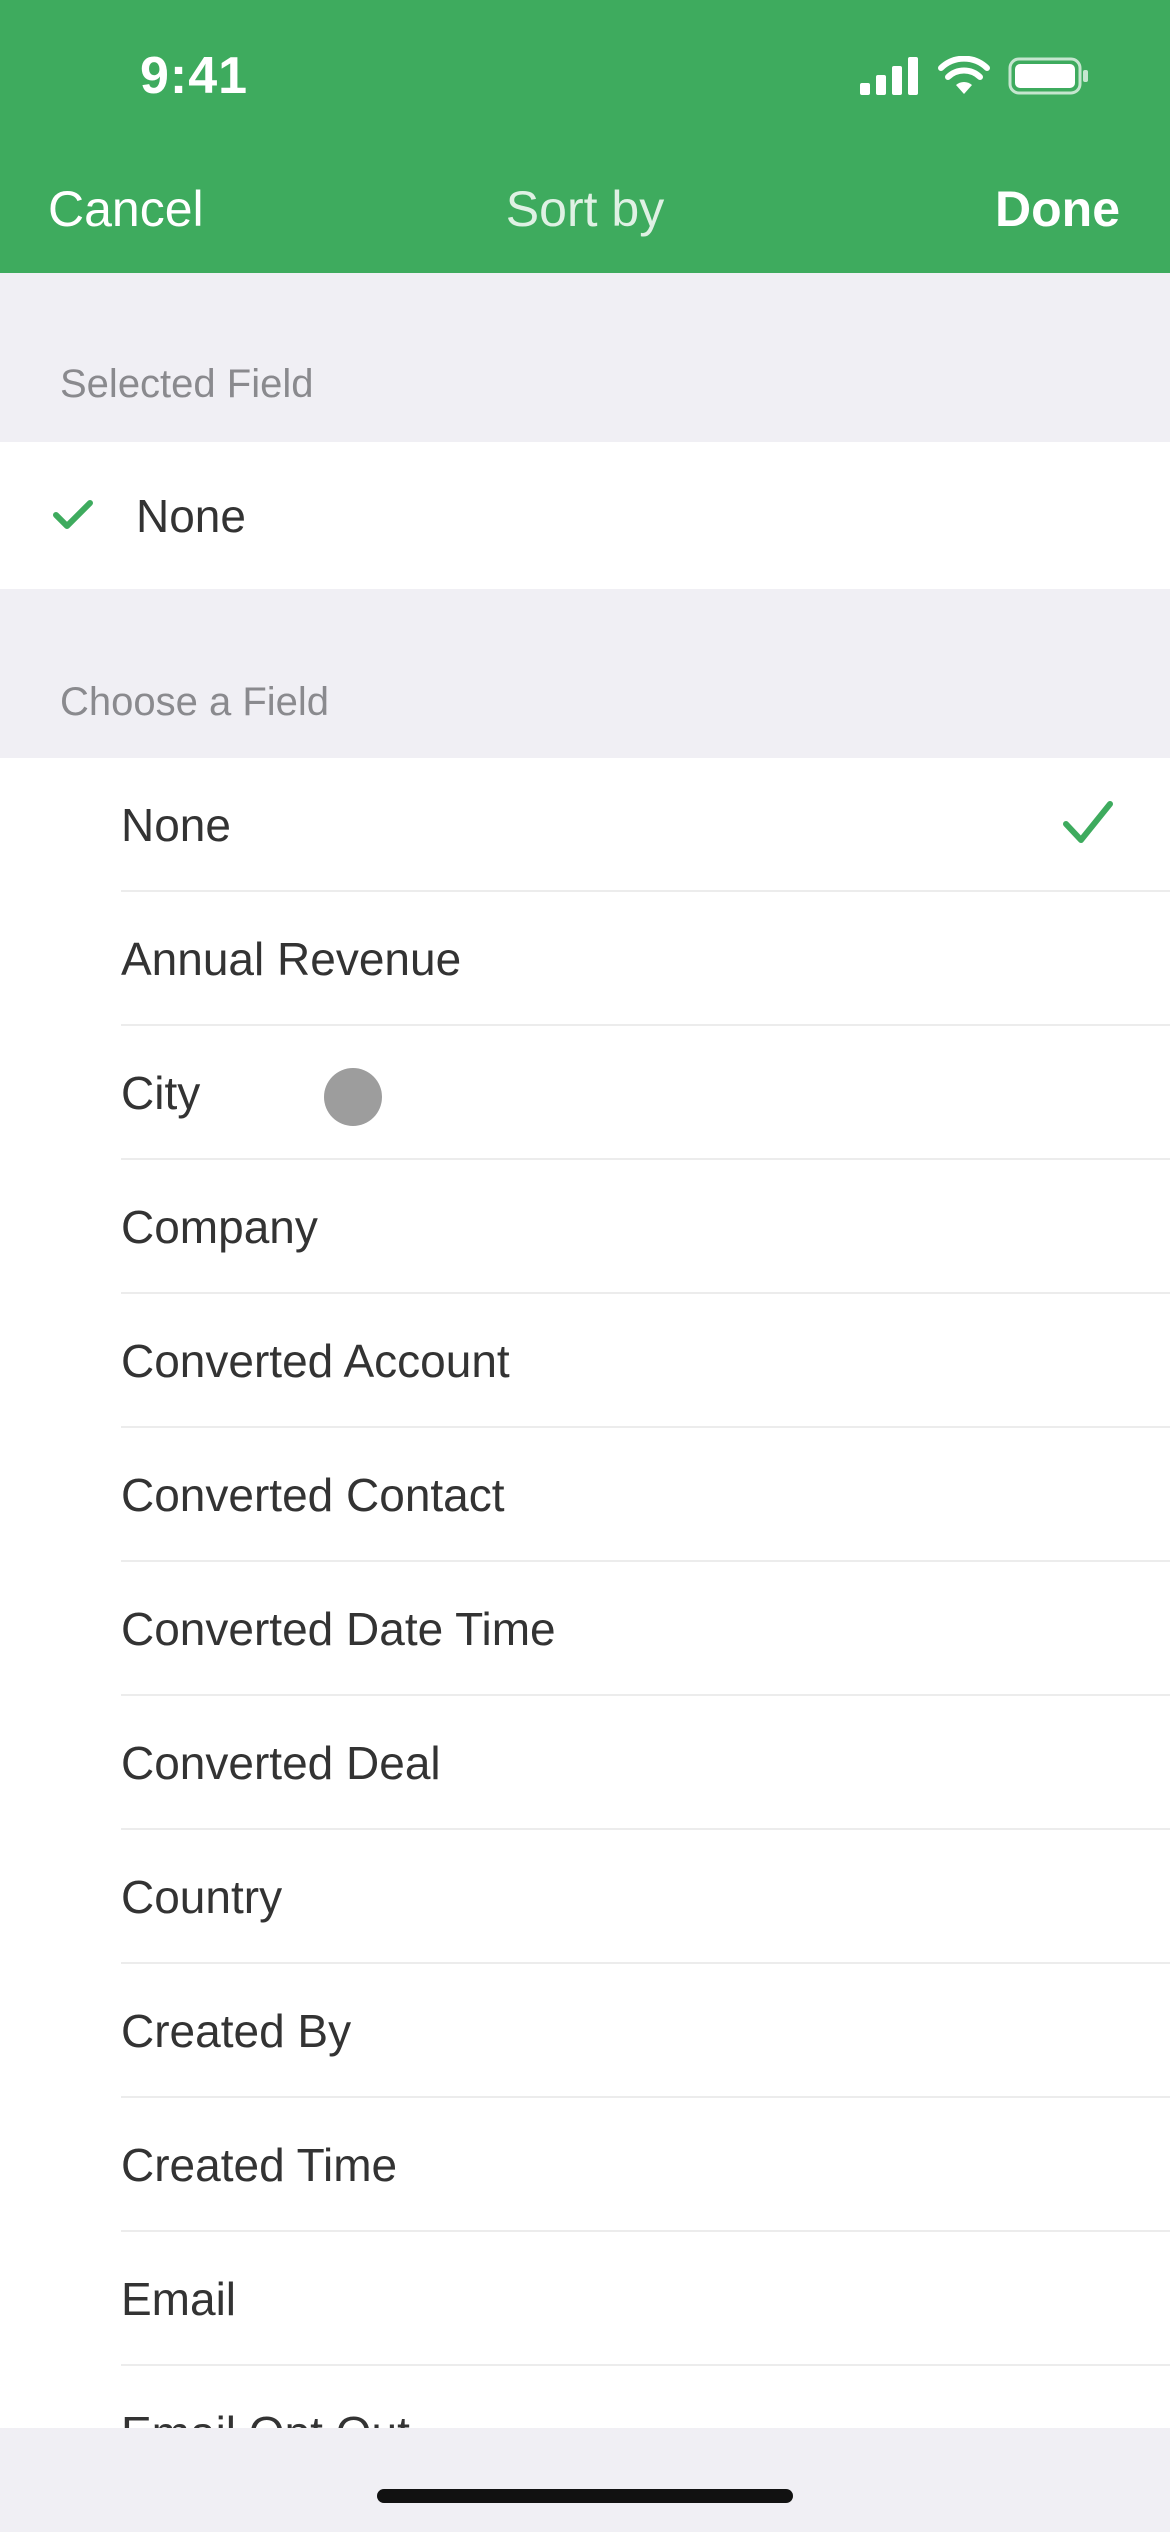 This screenshot has width=1170, height=2532. What do you see at coordinates (313, 1495) in the screenshot?
I see `field-option-label: Converted Contact` at bounding box center [313, 1495].